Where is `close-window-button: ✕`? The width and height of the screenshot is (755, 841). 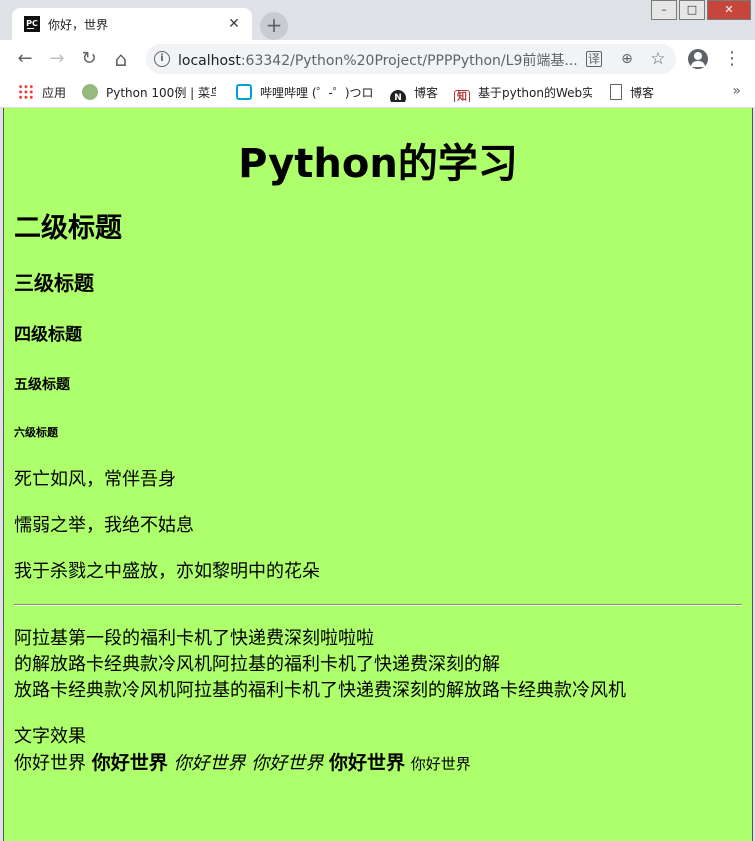
close-window-button: ✕ is located at coordinates (729, 10).